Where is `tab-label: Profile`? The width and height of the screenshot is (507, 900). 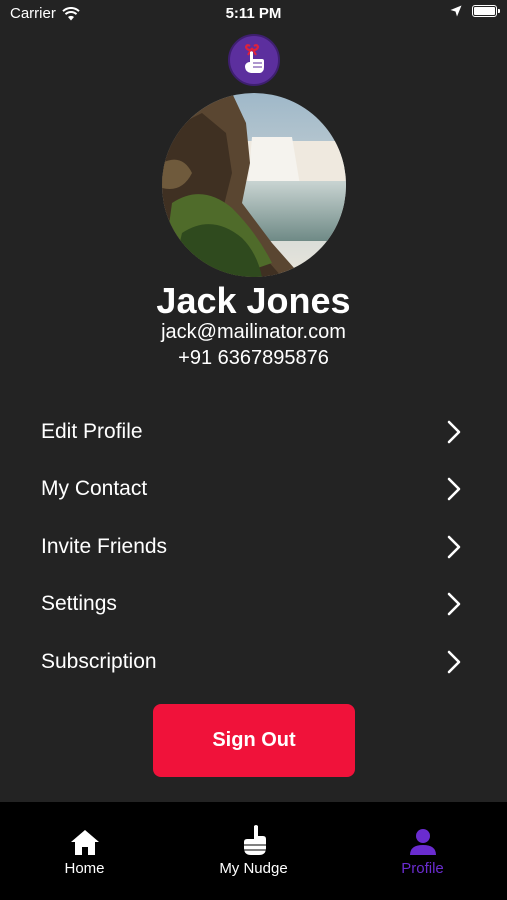 tab-label: Profile is located at coordinates (422, 868).